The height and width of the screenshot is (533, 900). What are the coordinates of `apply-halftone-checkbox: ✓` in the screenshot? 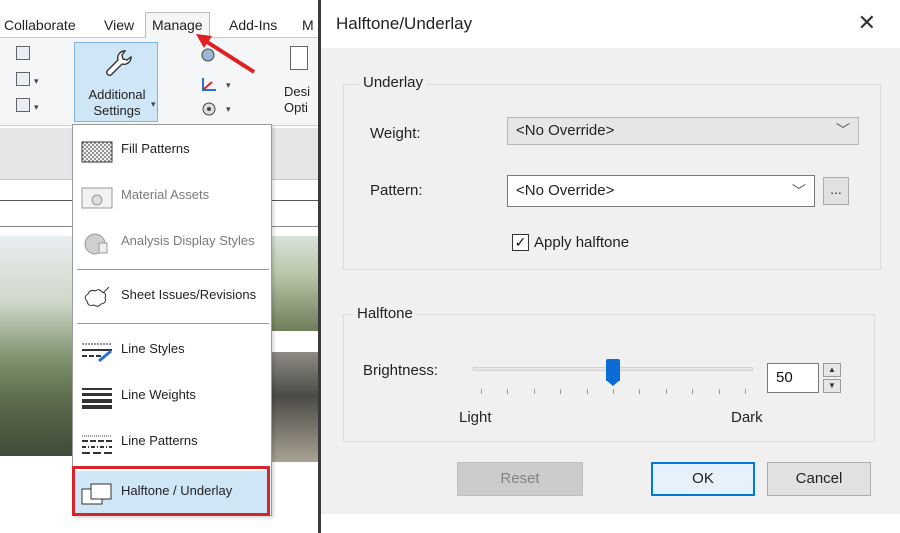 It's located at (520, 242).